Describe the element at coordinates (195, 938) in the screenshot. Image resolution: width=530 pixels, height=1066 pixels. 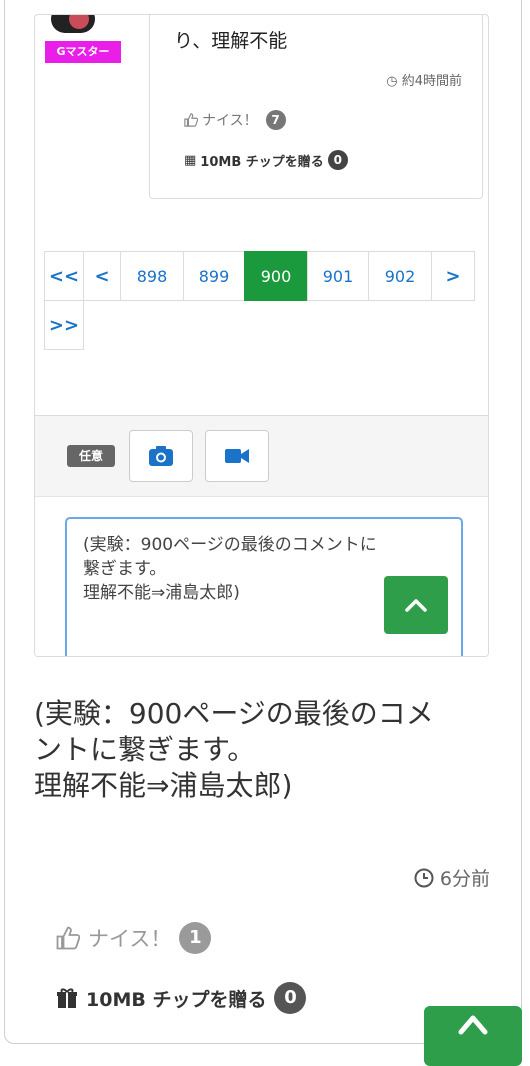
I see `nice-count: 1` at that location.